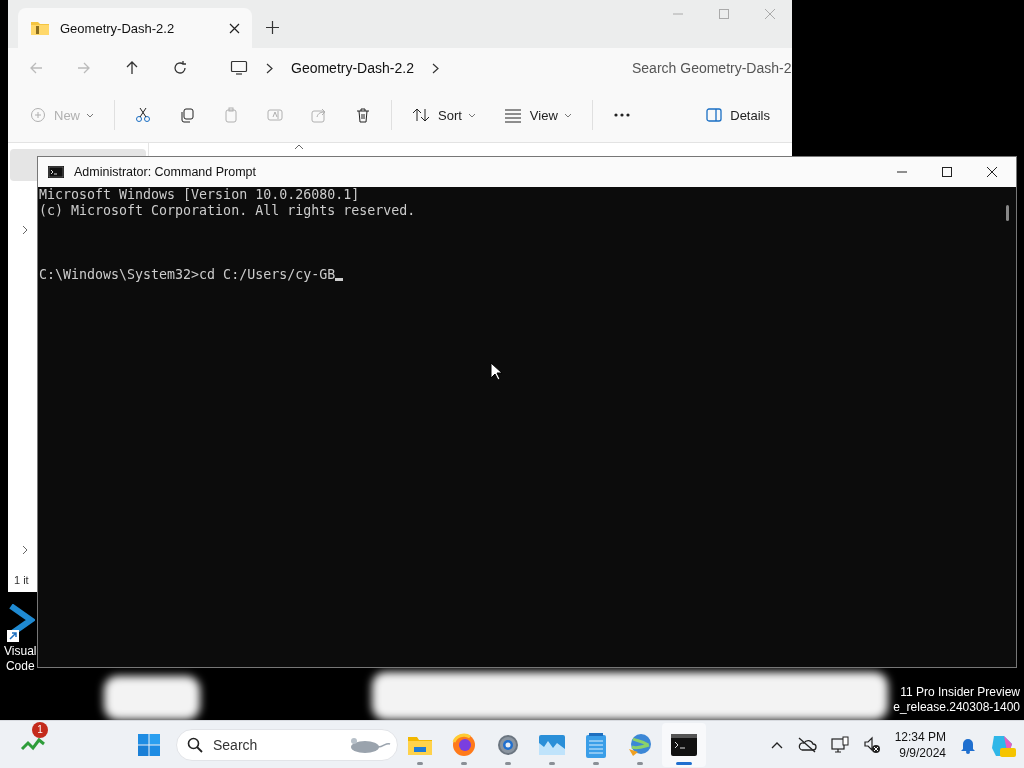 This screenshot has height=768, width=1024. Describe the element at coordinates (195, 744) in the screenshot. I see `search-icon` at that location.